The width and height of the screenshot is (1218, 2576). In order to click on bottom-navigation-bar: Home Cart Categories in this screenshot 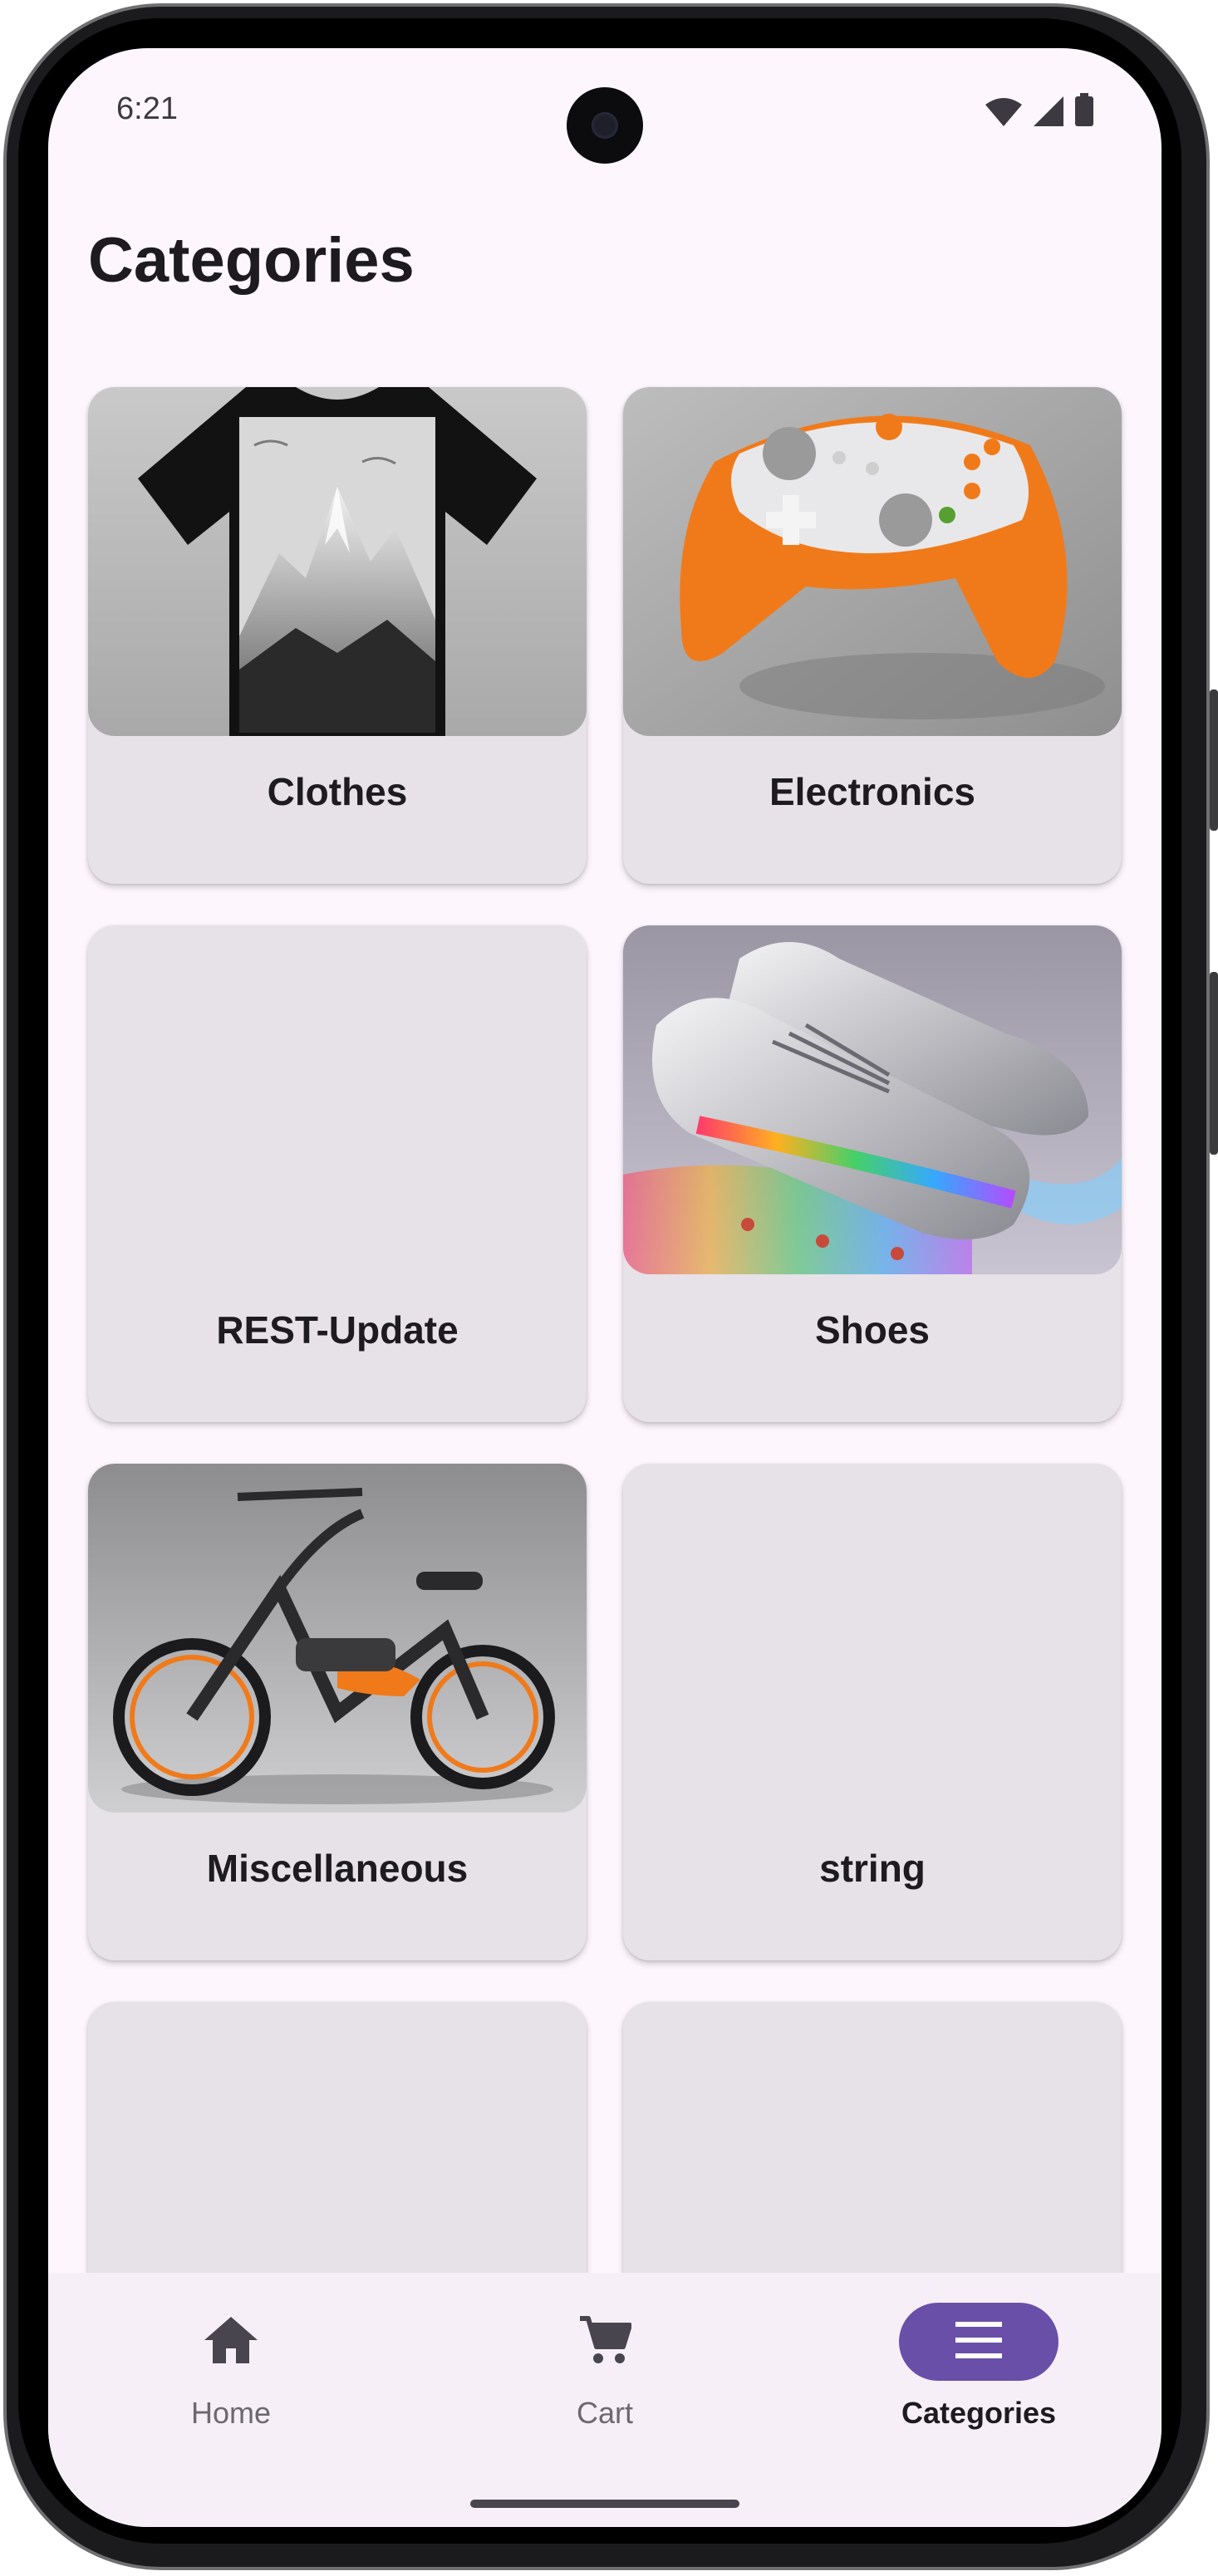, I will do `click(605, 2400)`.